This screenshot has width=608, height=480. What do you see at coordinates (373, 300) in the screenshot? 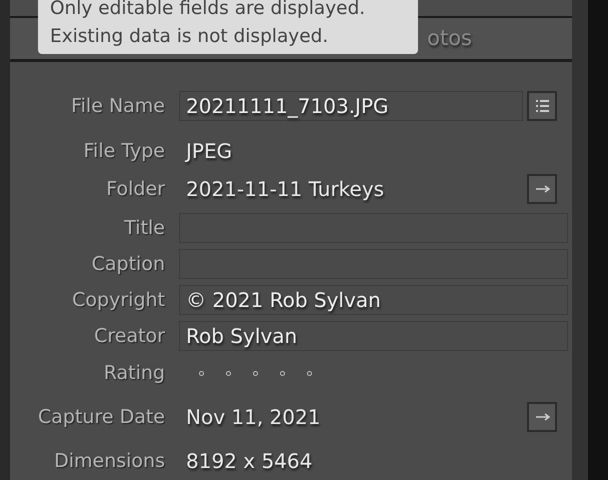
I see `input-field: © 2021 Rob Sylvan` at bounding box center [373, 300].